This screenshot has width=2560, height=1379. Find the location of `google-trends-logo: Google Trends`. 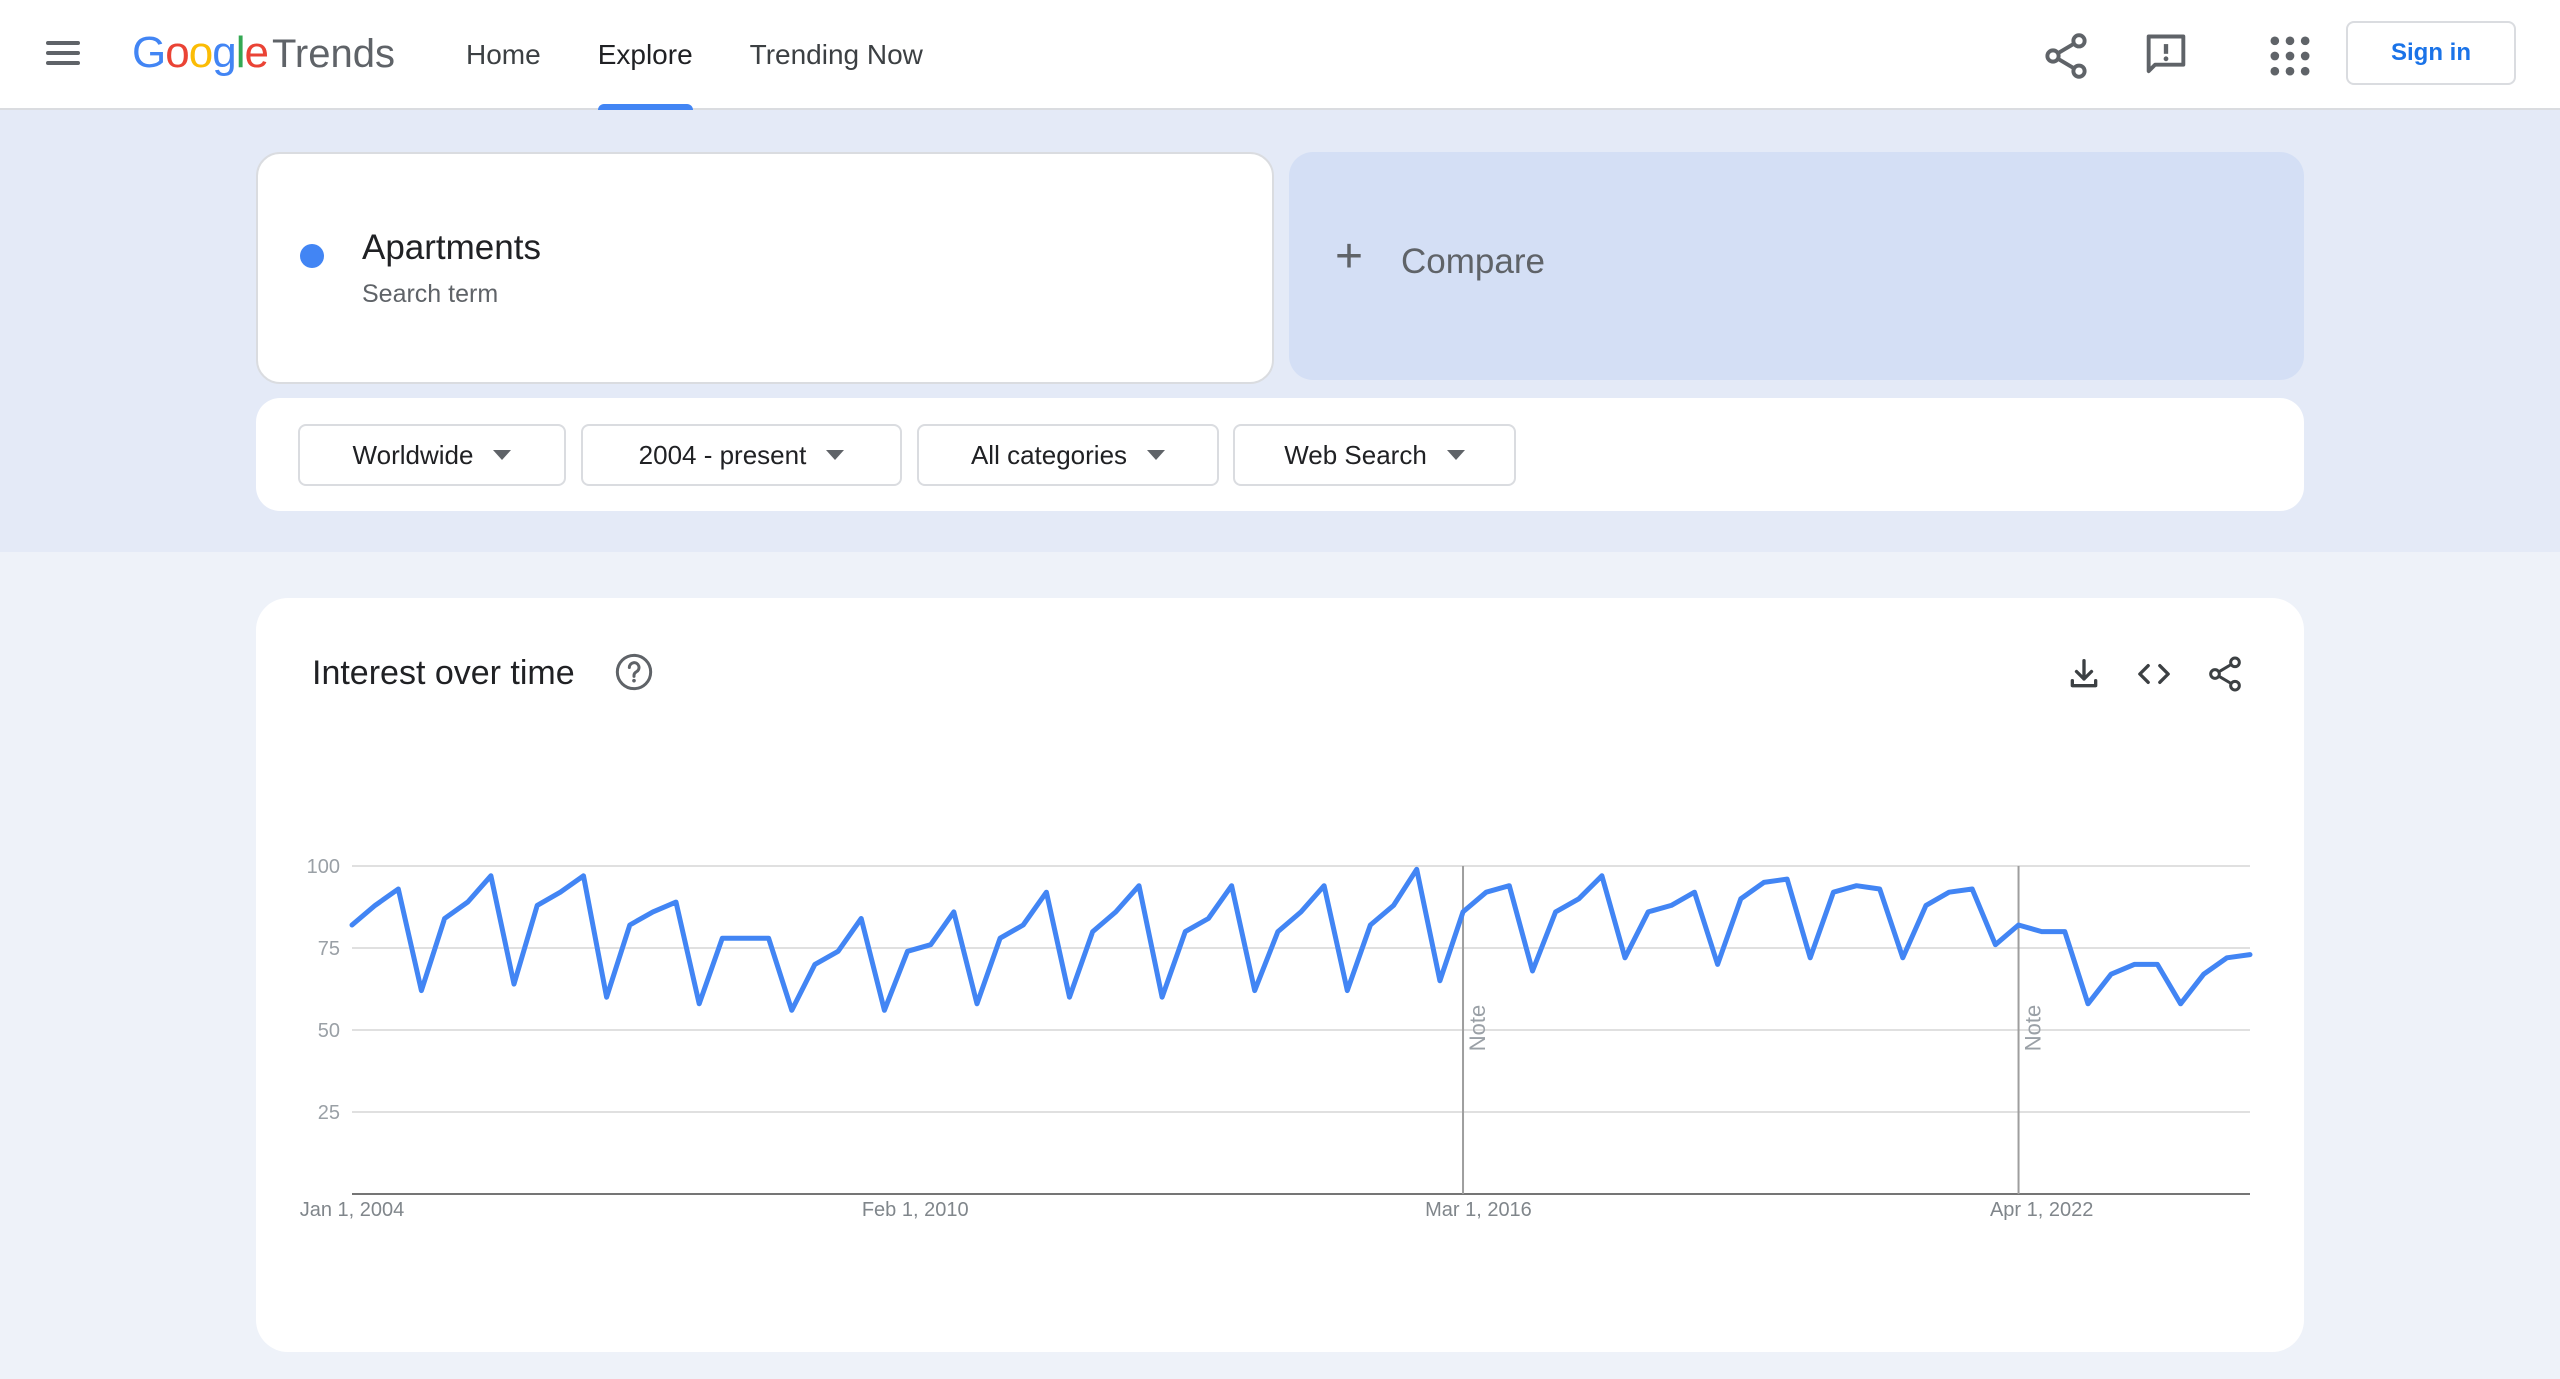

google-trends-logo: Google Trends is located at coordinates (263, 56).